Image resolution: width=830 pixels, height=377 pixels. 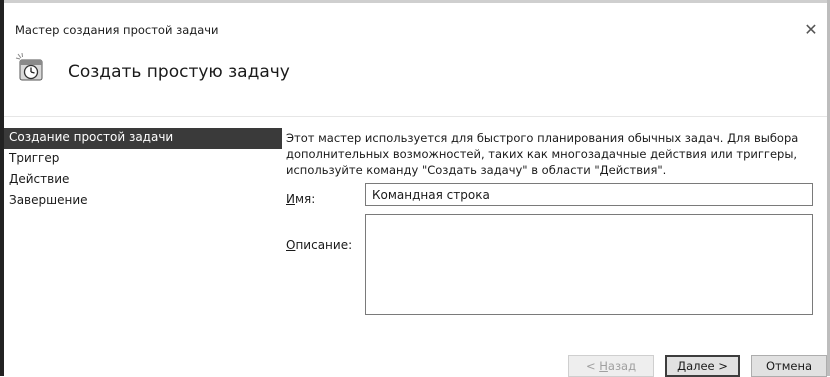 I want to click on step-finish: Завершение, so click(x=48, y=200).